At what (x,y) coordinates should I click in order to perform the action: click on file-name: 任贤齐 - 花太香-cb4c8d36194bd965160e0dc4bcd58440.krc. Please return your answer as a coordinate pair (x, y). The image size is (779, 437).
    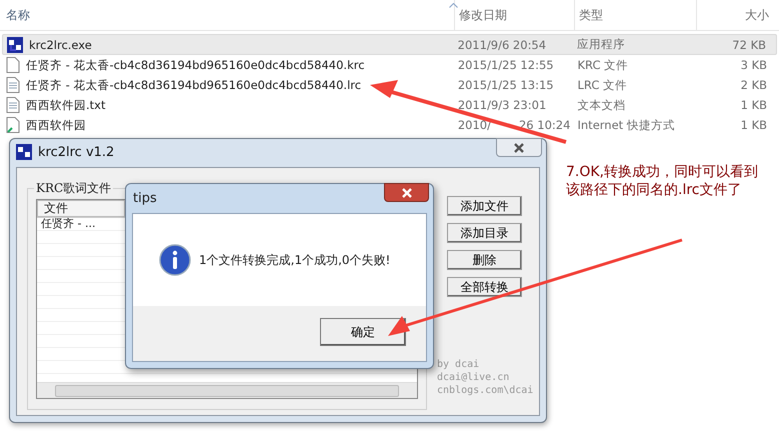
    Looking at the image, I should click on (195, 65).